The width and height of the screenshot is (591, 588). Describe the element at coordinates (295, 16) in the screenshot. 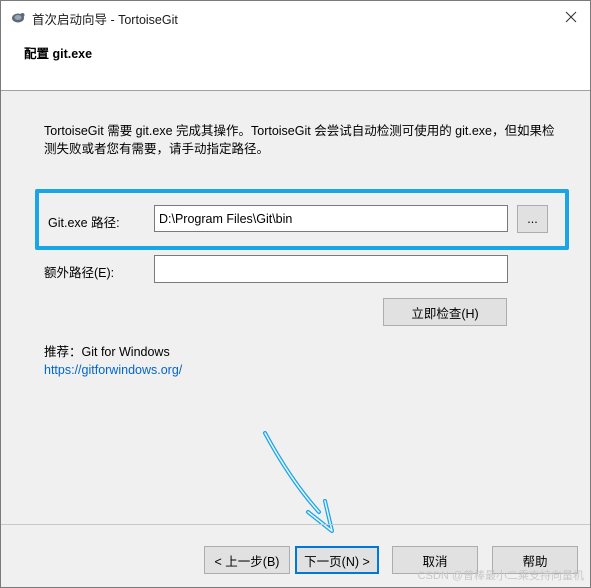

I see `title-bar: 首次启动向导 - TortoiseGit` at that location.